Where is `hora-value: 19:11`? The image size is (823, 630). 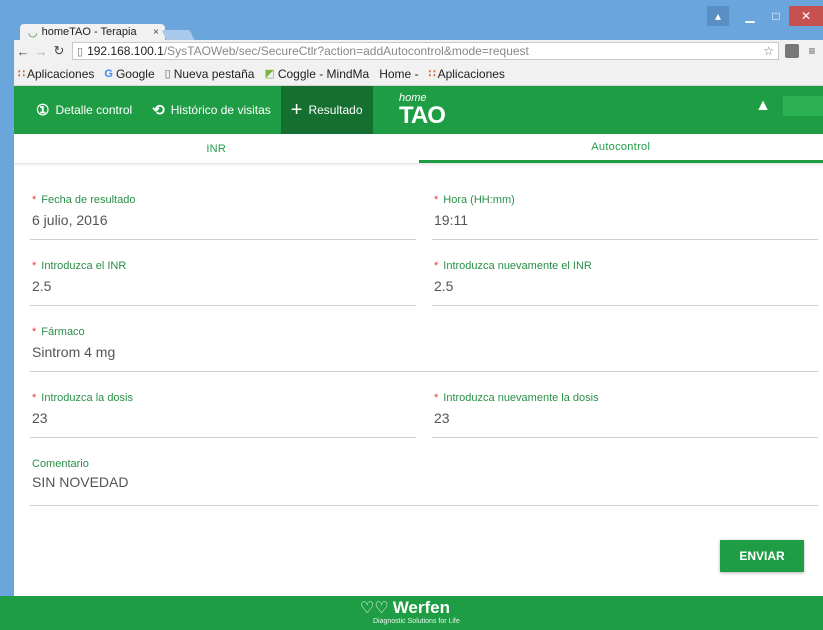
hora-value: 19:11 is located at coordinates (451, 220).